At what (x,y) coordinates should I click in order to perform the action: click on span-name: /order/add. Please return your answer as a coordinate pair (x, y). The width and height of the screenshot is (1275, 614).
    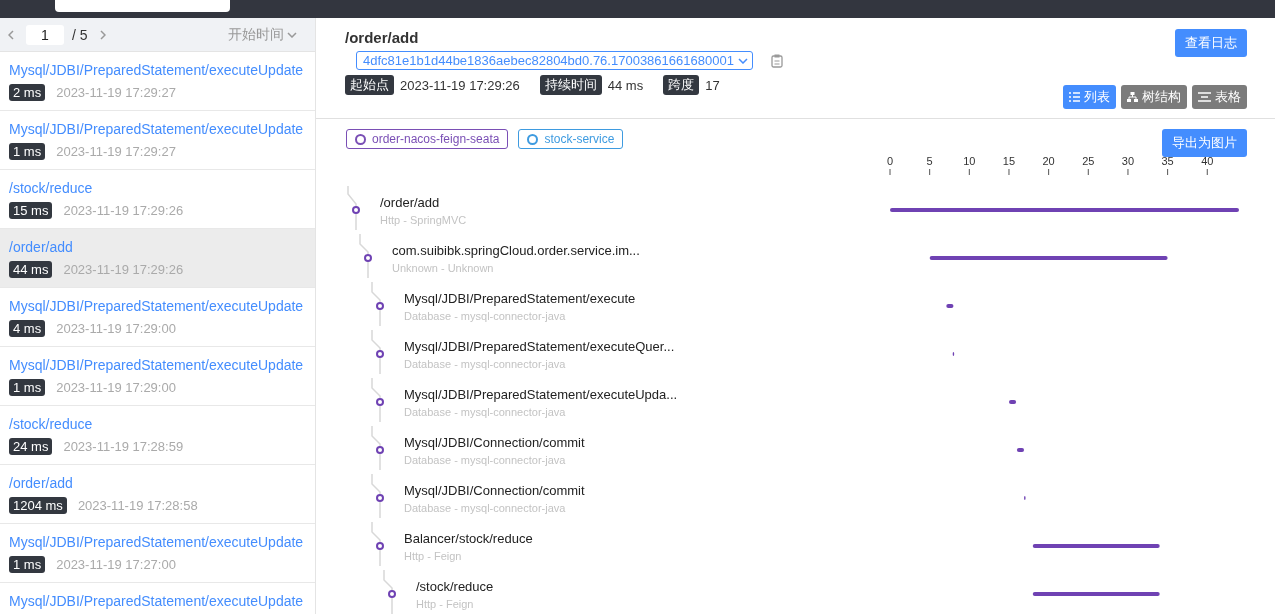
    Looking at the image, I should click on (423, 202).